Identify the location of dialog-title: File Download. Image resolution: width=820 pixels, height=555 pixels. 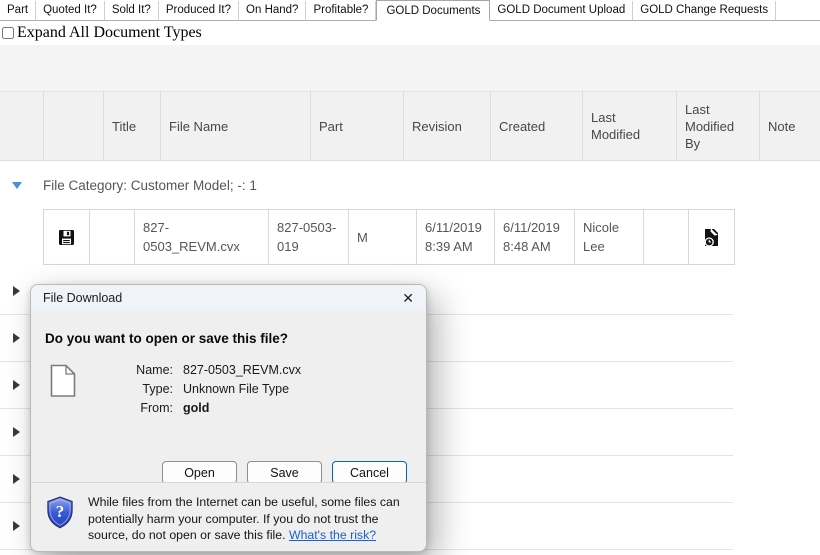
(83, 298).